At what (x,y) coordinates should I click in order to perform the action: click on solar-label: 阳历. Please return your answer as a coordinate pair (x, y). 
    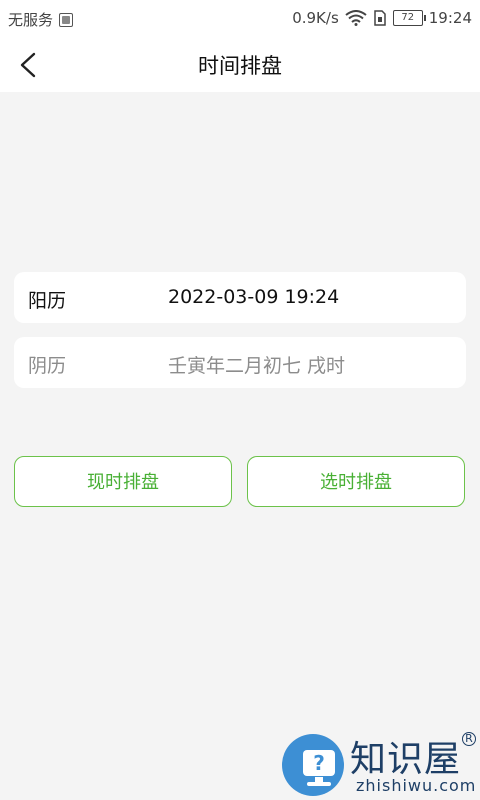
    Looking at the image, I should click on (47, 301).